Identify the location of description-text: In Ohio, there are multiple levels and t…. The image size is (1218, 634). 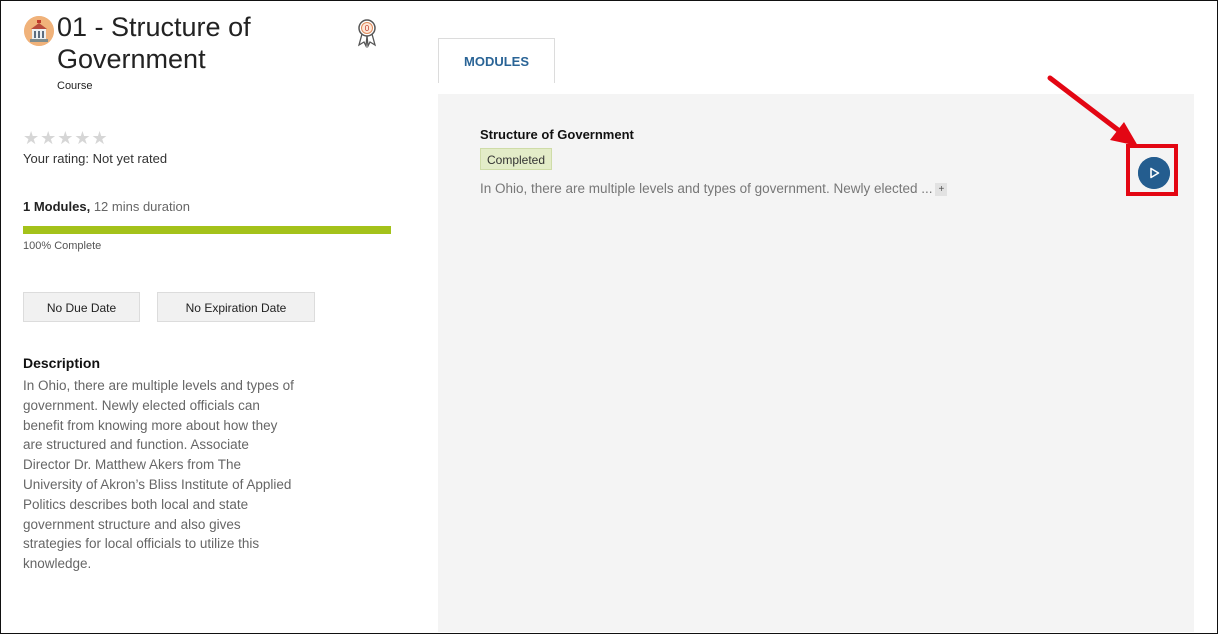
(158, 475).